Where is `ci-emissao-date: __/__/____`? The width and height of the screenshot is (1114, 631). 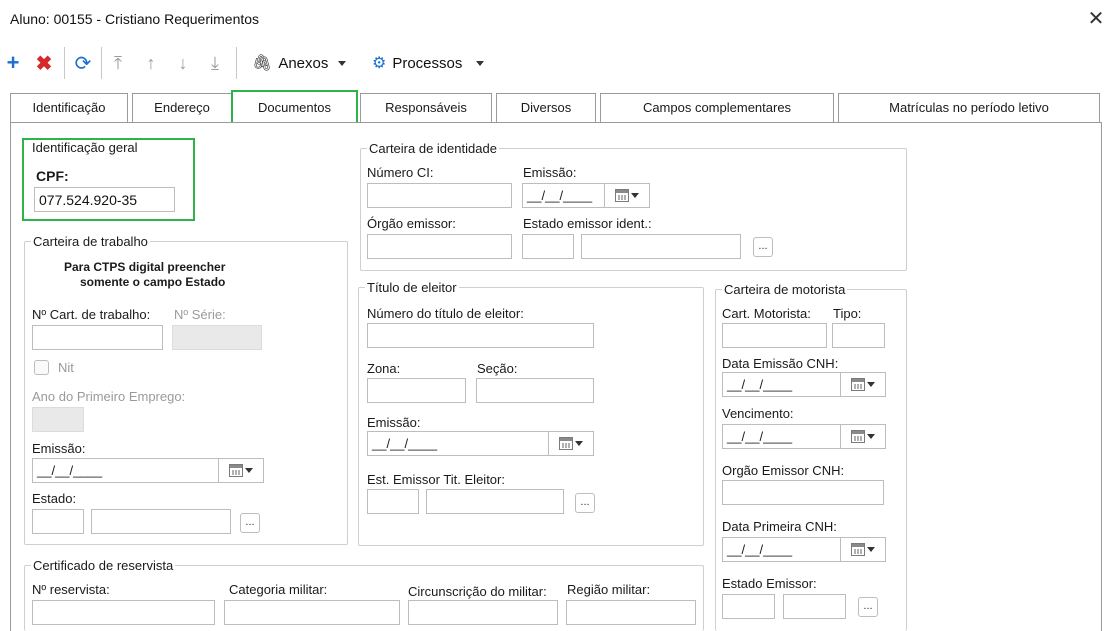
ci-emissao-date: __/__/____ is located at coordinates (586, 195).